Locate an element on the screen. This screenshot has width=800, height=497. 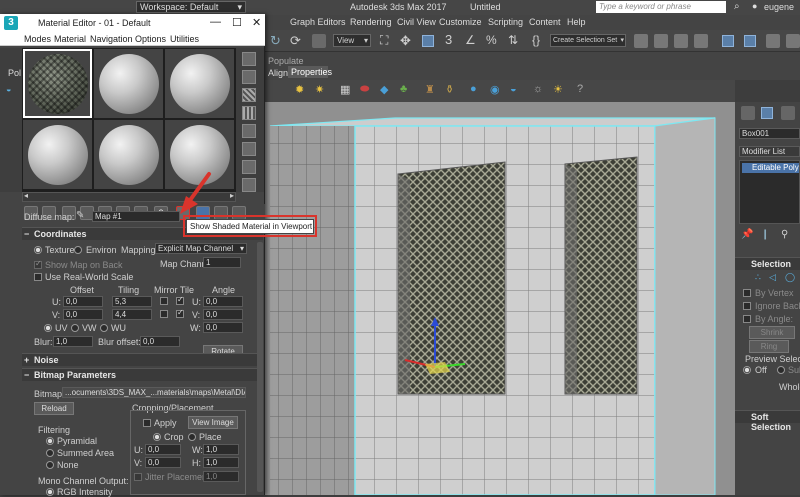
jitter-placement-checkbox is located at coordinates (138, 477).